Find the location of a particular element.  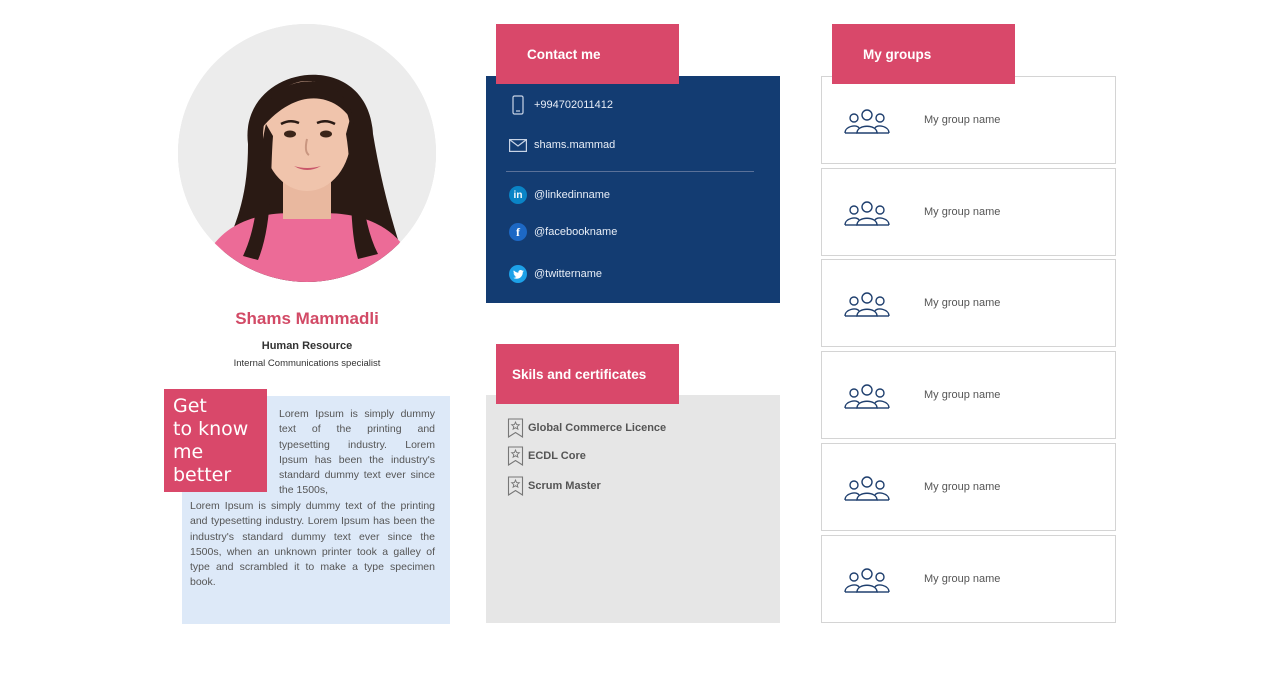

contact-email: shams.mammad is located at coordinates (562, 145).